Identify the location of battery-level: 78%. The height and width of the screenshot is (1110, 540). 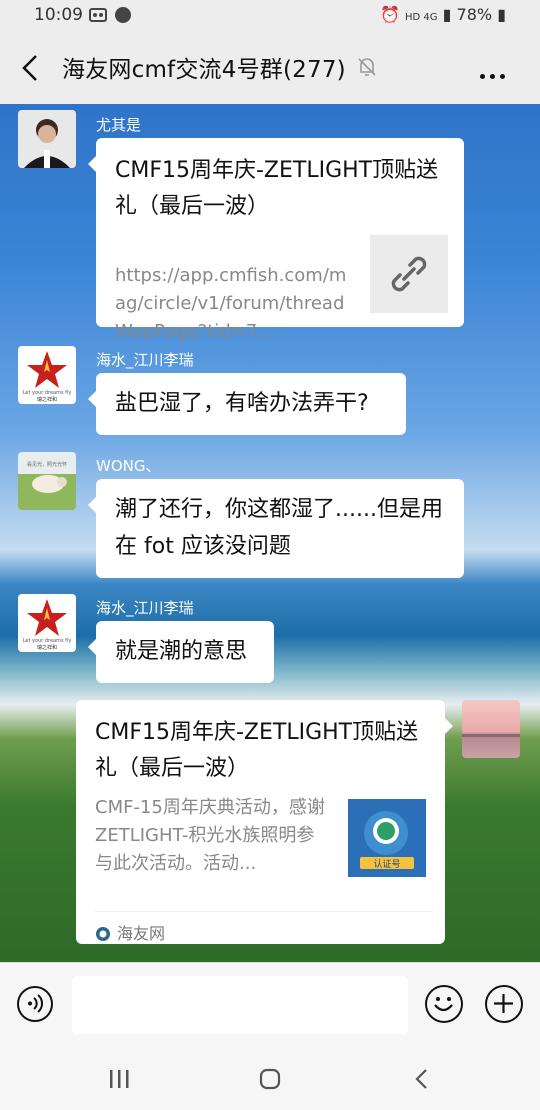
(474, 14).